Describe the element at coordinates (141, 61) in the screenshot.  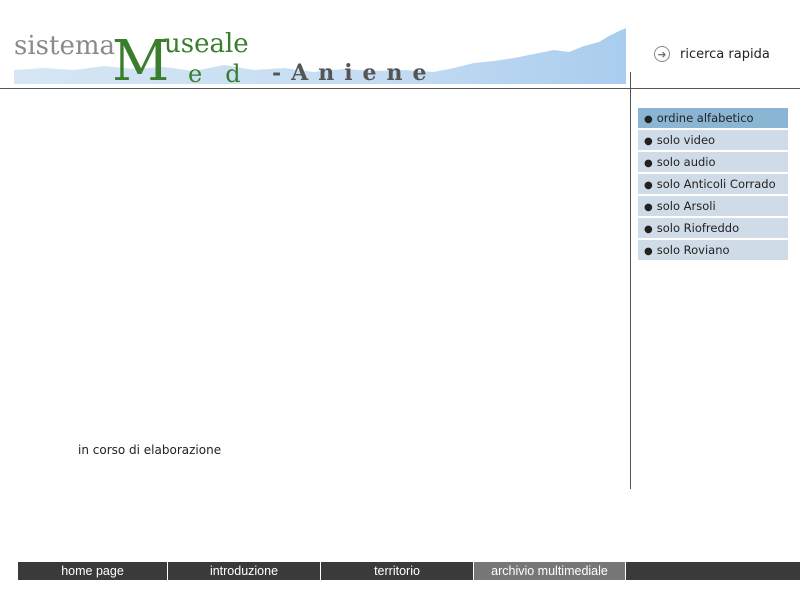
I see `logo-initial-m: M` at that location.